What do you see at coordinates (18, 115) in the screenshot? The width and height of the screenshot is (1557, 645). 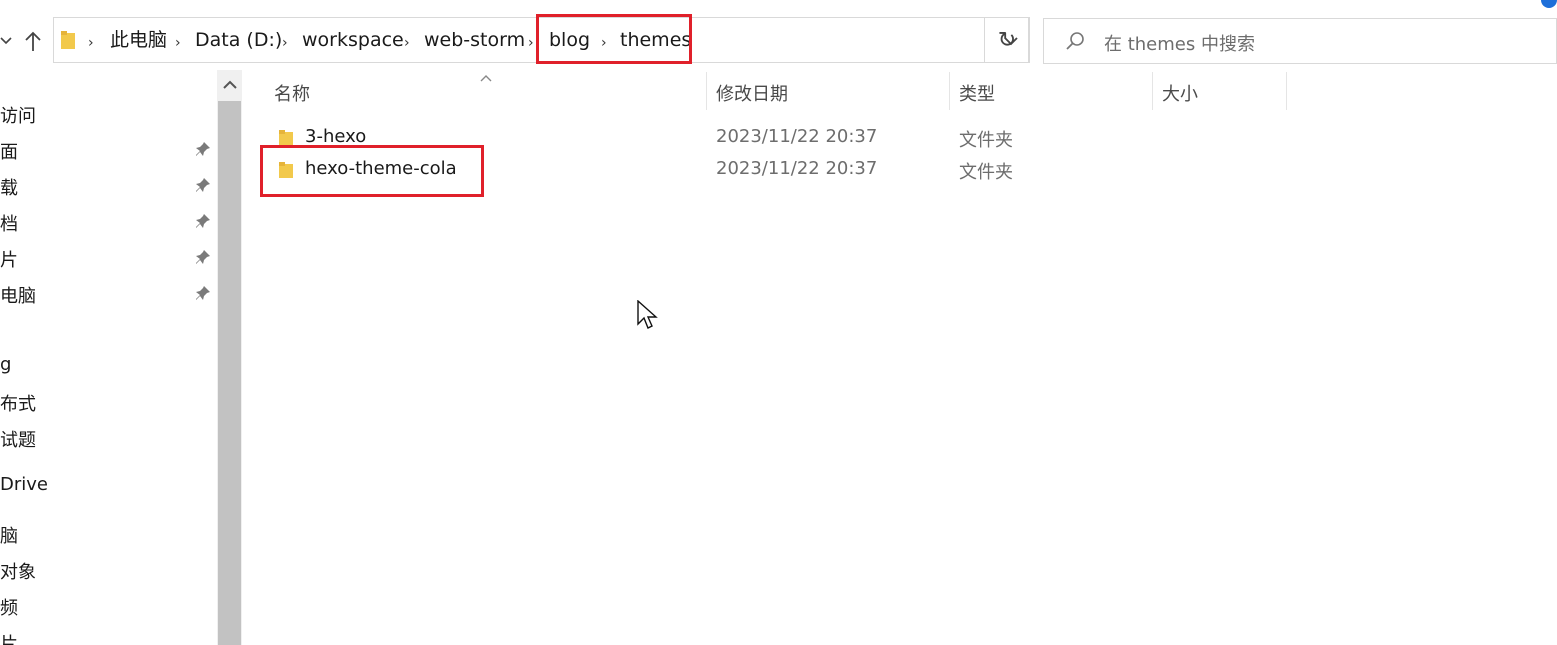 I see `nav-item-quick-access: 访问` at bounding box center [18, 115].